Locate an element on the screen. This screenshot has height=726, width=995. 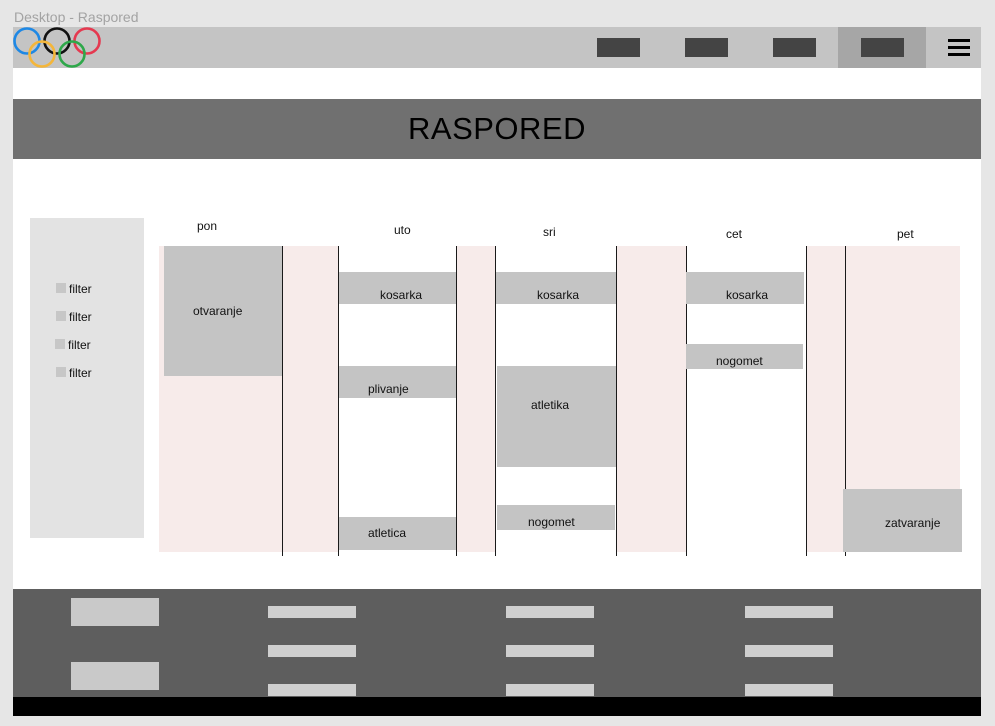
day-header-pon: pon is located at coordinates (207, 226).